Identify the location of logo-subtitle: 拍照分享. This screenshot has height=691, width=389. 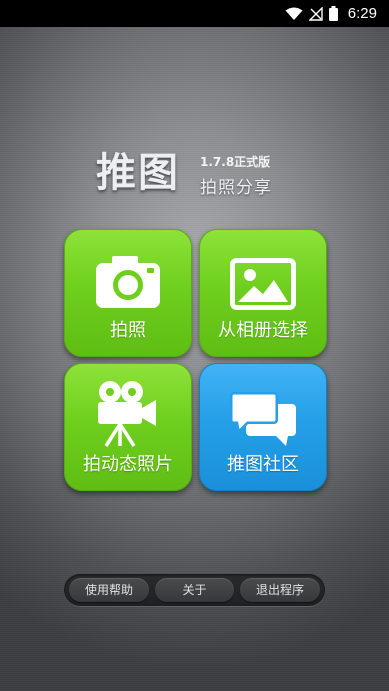
(236, 188).